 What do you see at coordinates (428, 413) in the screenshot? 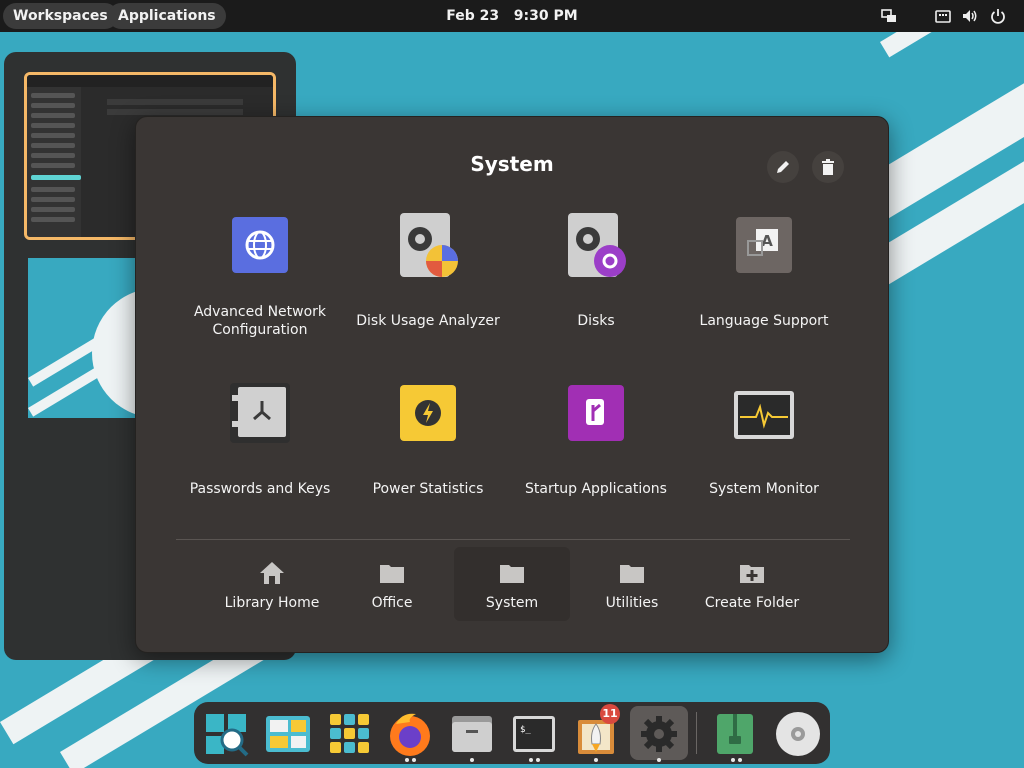
I see `power-bolt-icon` at bounding box center [428, 413].